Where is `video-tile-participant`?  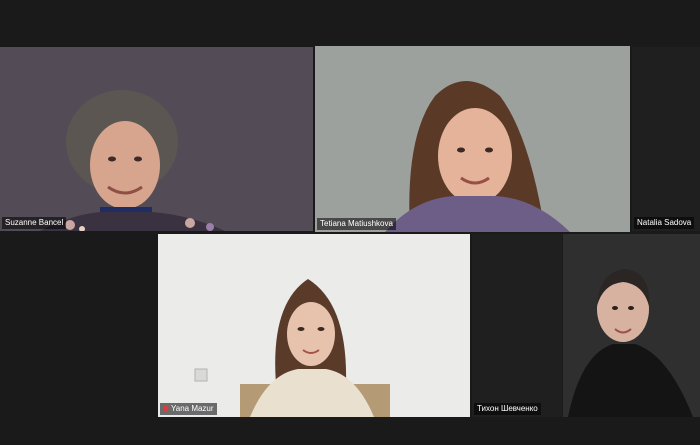
video-tile-participant is located at coordinates (631, 325).